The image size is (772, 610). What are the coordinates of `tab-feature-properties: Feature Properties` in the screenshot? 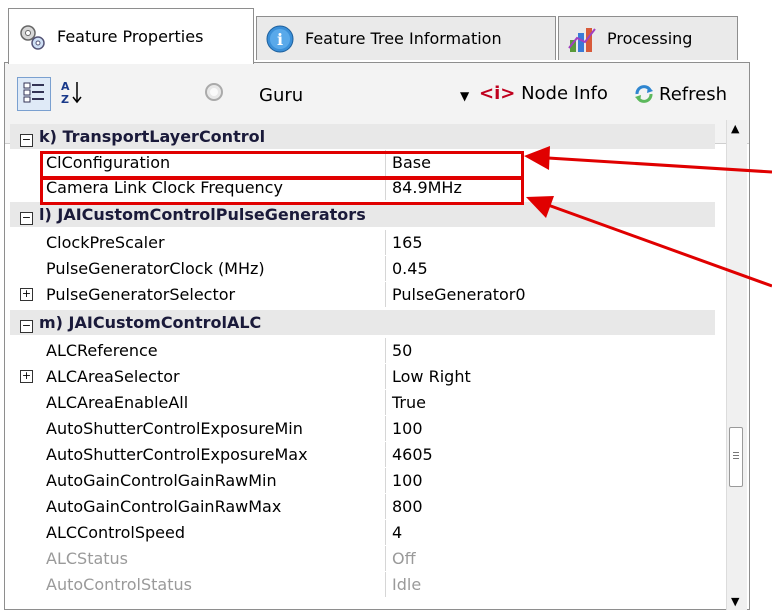 It's located at (131, 36).